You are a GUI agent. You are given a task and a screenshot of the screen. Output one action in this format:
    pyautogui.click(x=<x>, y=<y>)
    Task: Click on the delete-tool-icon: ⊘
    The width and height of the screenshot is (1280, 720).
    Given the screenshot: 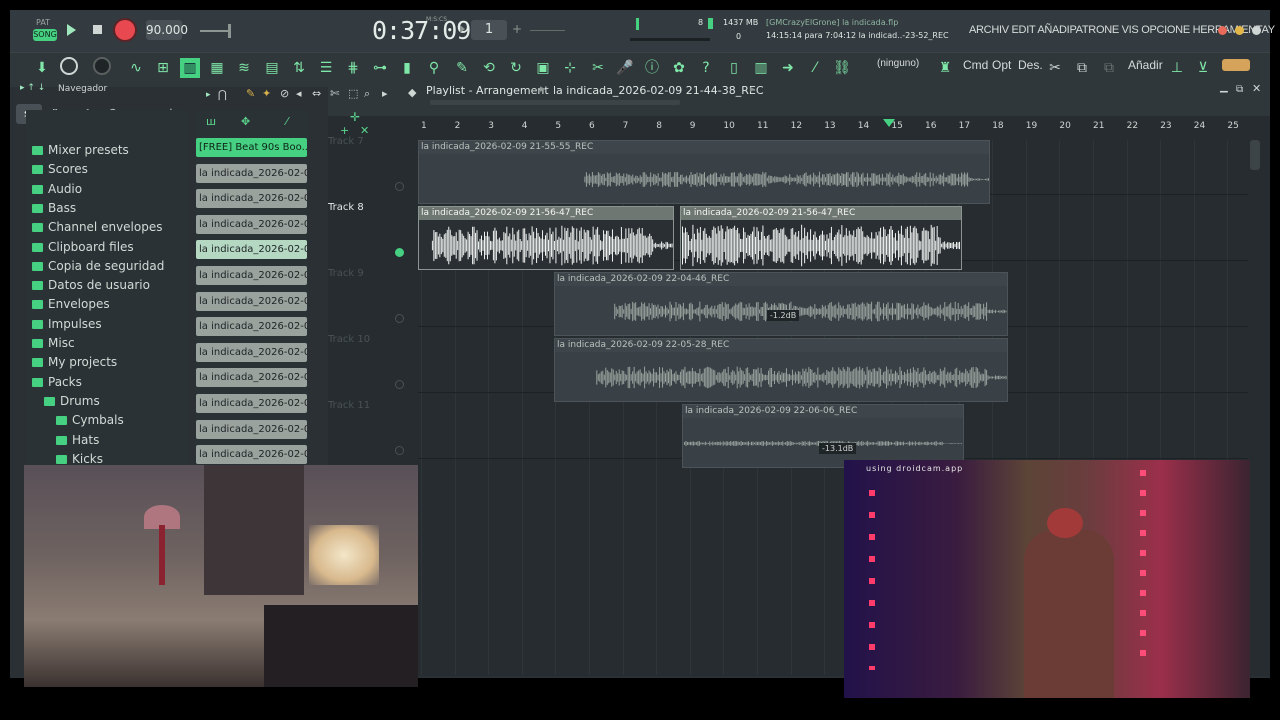 What is the action you would take?
    pyautogui.click(x=284, y=93)
    